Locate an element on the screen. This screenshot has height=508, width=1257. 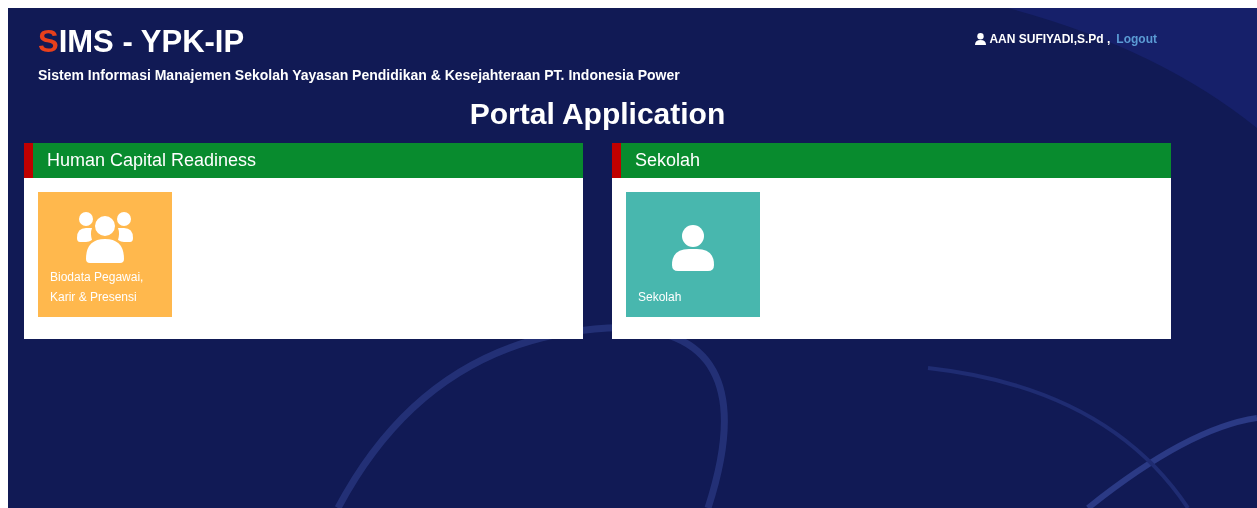
app-tile: Sekolah is located at coordinates (693, 254).